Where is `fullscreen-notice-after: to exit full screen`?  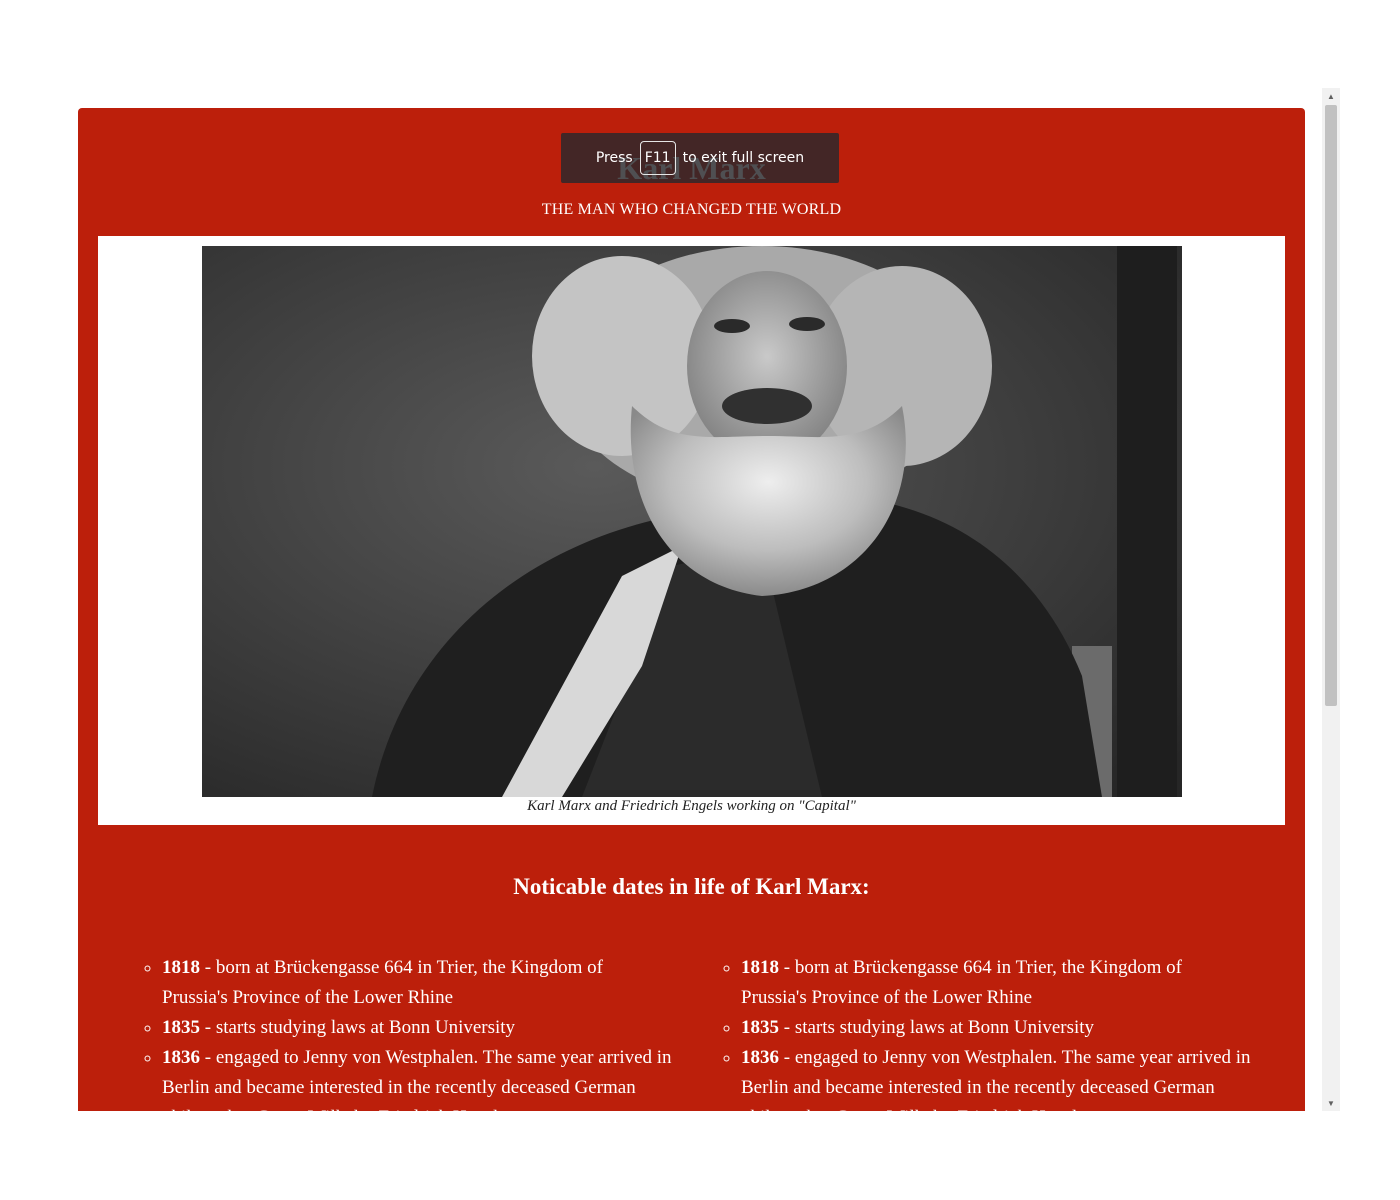 fullscreen-notice-after: to exit full screen is located at coordinates (743, 158).